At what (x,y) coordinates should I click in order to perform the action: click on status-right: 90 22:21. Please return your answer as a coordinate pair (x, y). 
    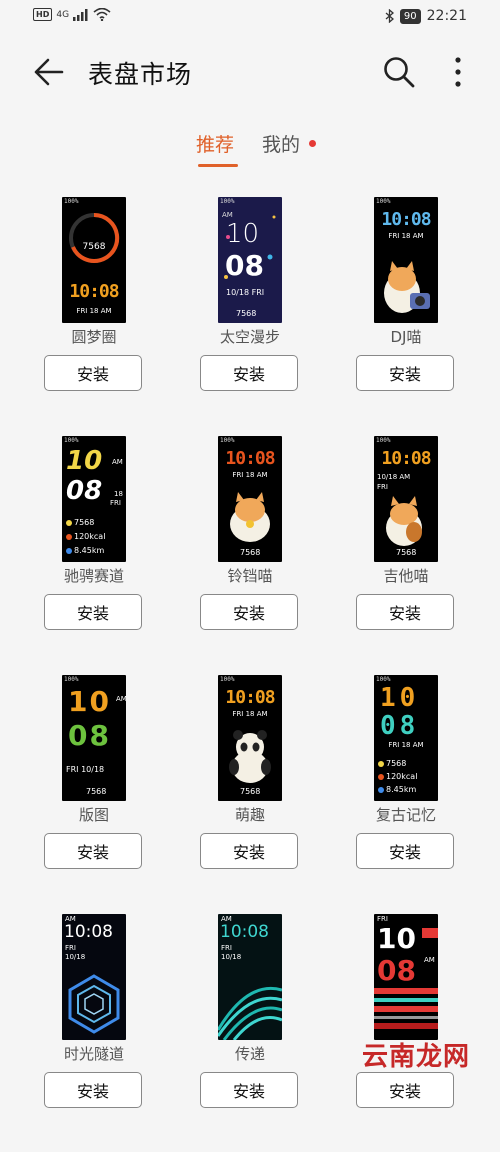
    Looking at the image, I should click on (426, 16).